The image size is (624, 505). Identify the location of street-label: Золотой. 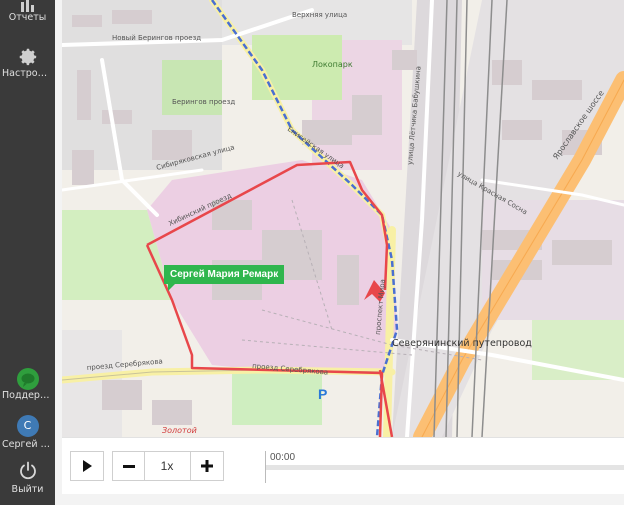
(179, 430).